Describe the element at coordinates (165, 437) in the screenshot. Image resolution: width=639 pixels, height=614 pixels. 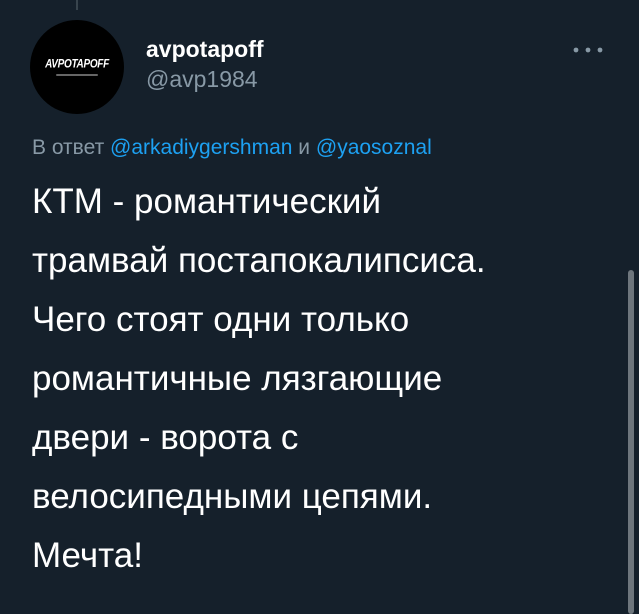
I see `tweet-text-line: двери - ворота с` at that location.